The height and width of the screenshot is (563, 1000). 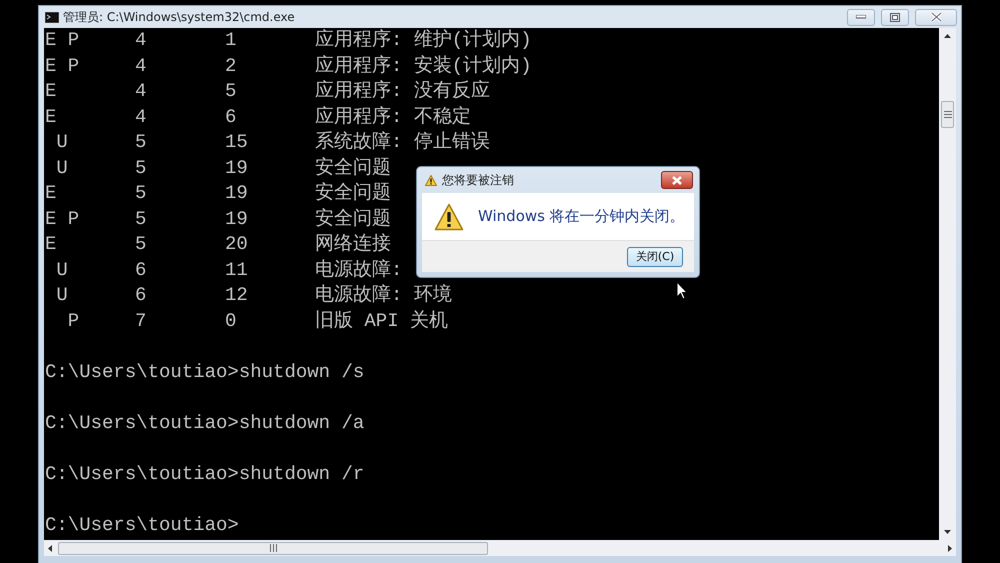 I want to click on reason-text: 网络连接, so click(x=353, y=244).